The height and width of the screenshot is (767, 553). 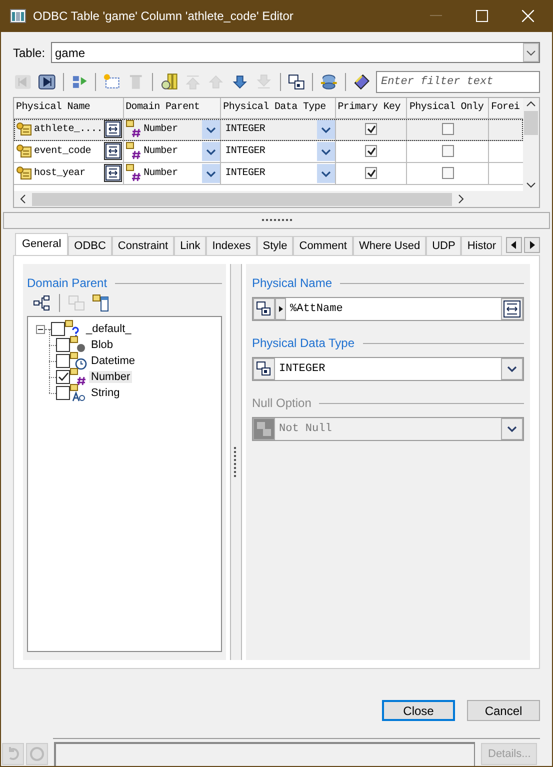 I want to click on tab: Style, so click(x=275, y=246).